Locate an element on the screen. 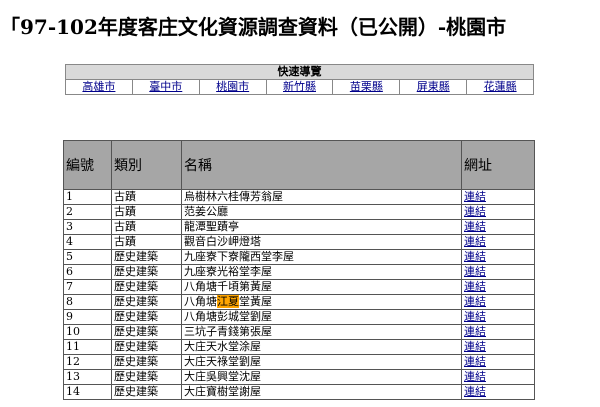 Image resolution: width=600 pixels, height=407 pixels. row-number: 10 is located at coordinates (87, 332).